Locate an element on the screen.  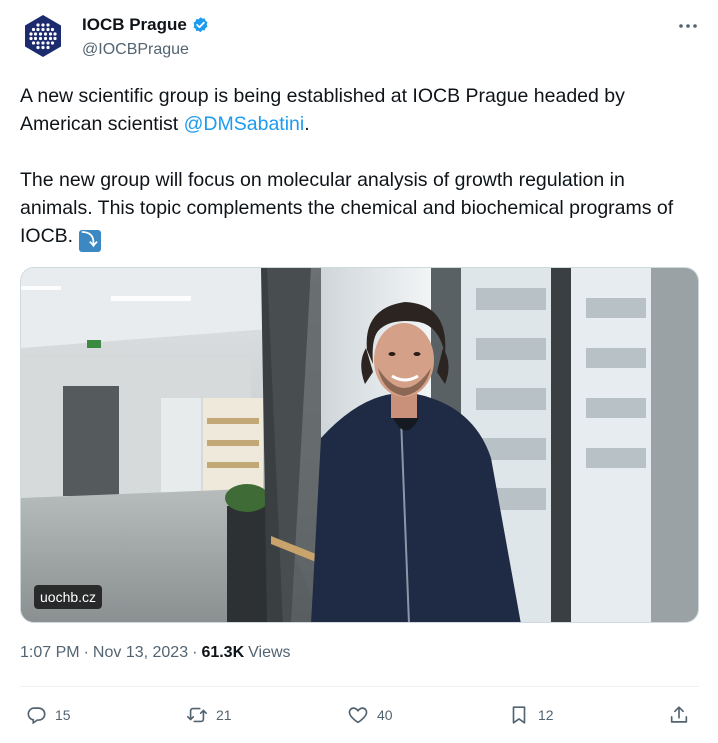
tweet-meta: 1:07 PM · Nov 13, 2023 · 61.3K Views is located at coordinates (155, 653).